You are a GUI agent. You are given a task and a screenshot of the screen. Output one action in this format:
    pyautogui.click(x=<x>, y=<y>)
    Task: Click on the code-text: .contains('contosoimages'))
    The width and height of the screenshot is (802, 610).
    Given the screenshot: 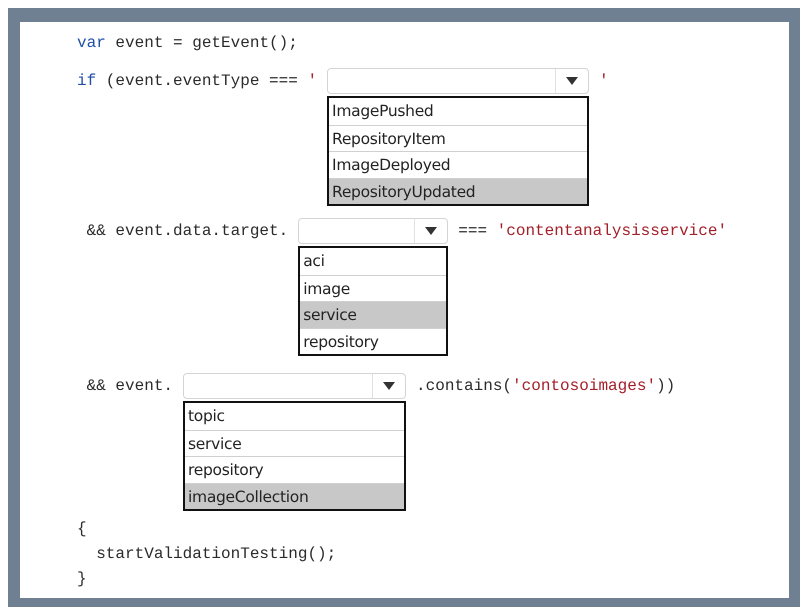 What is the action you would take?
    pyautogui.click(x=546, y=386)
    